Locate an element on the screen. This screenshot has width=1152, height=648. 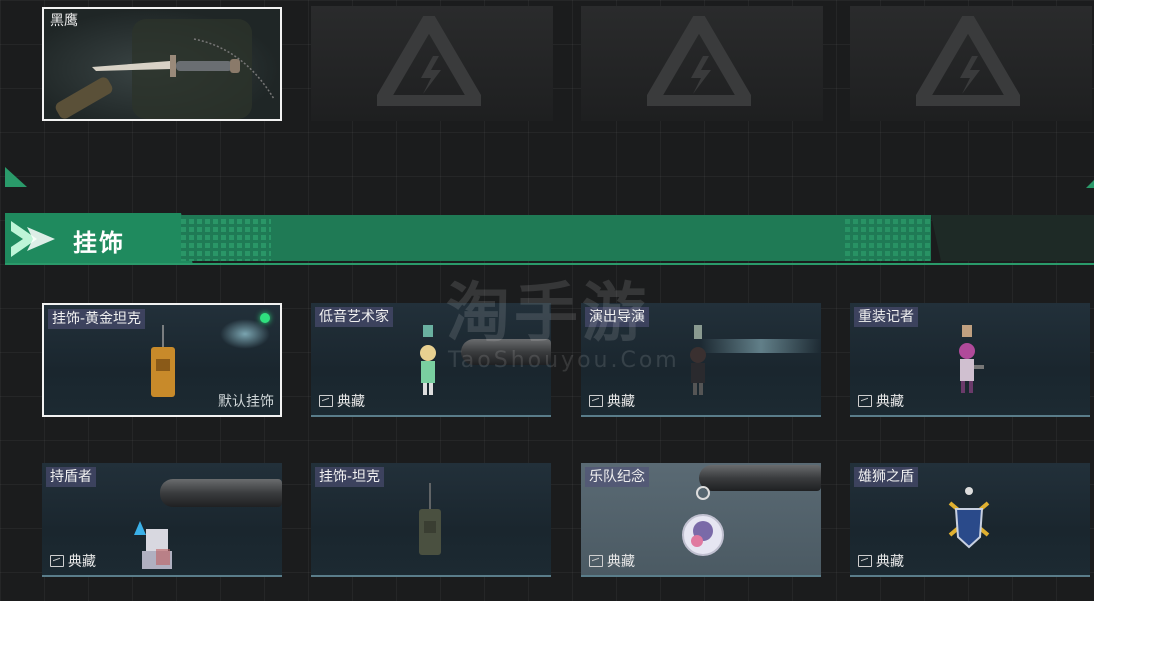
accessory-name: 乐队纪念 is located at coordinates (617, 477).